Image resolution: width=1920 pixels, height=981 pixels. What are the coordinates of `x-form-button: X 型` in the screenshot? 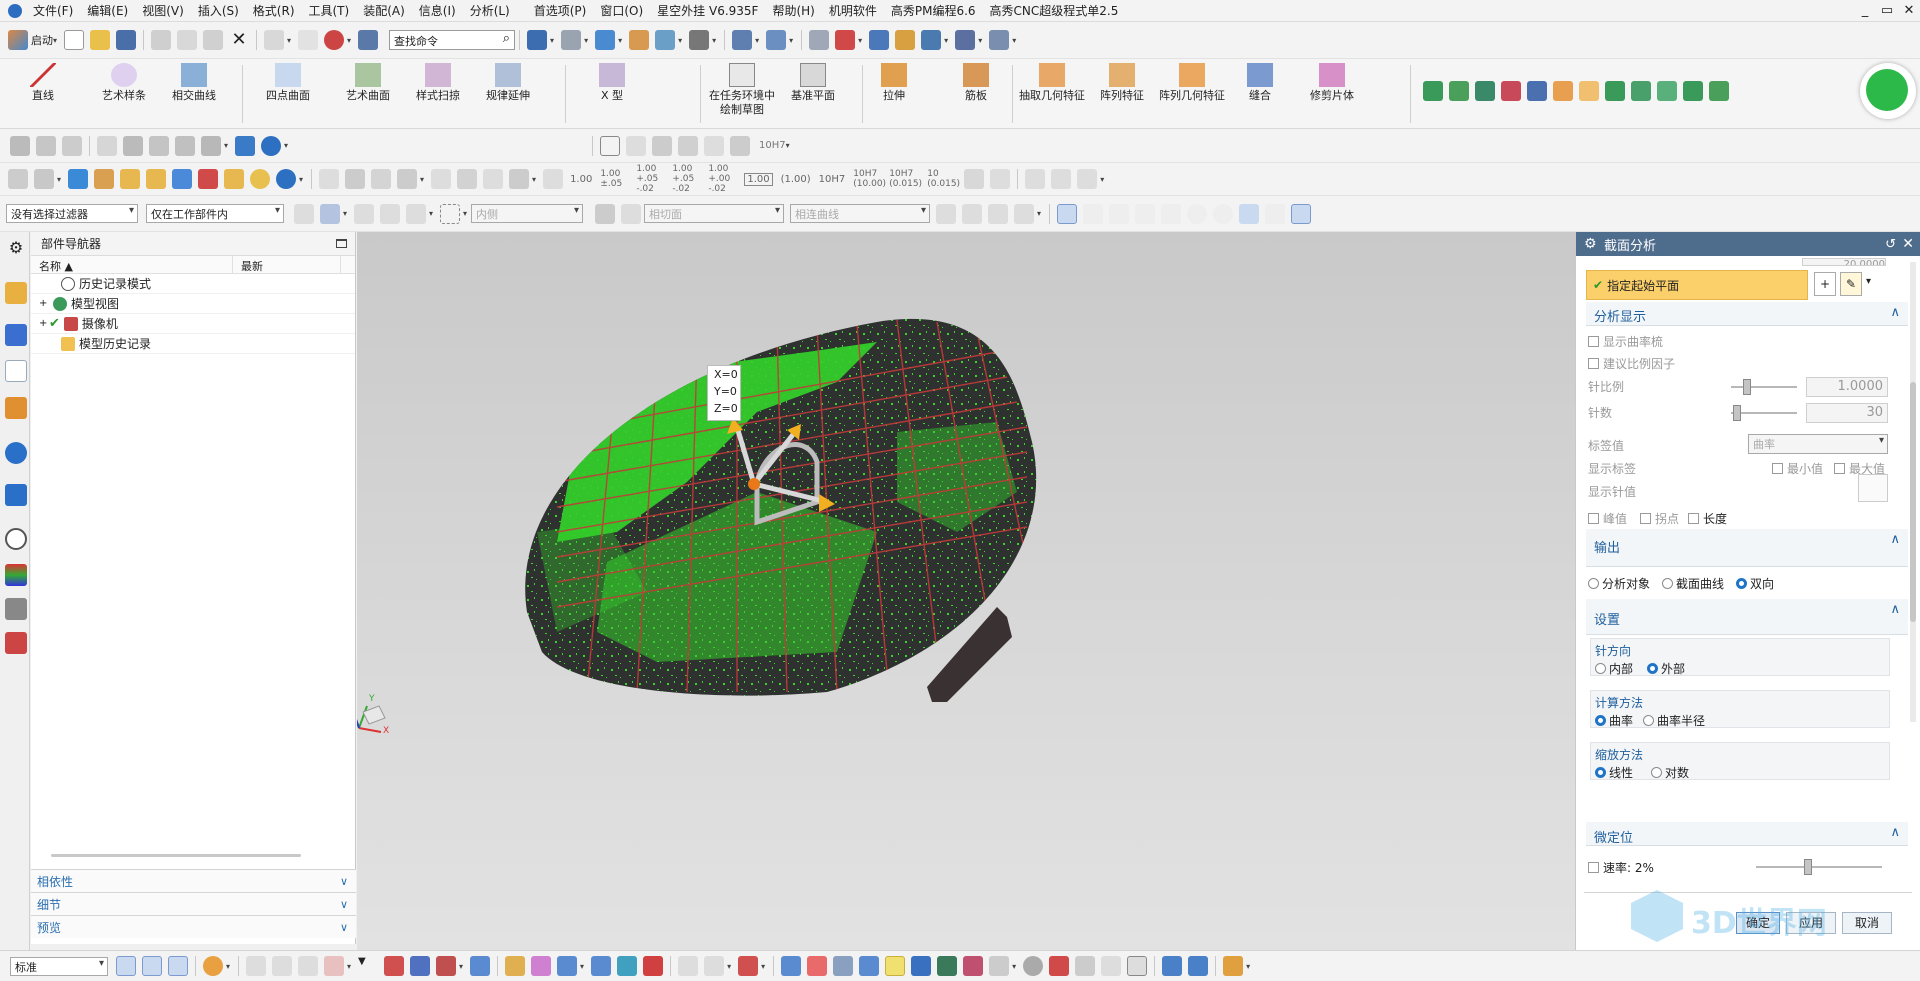 It's located at (612, 94).